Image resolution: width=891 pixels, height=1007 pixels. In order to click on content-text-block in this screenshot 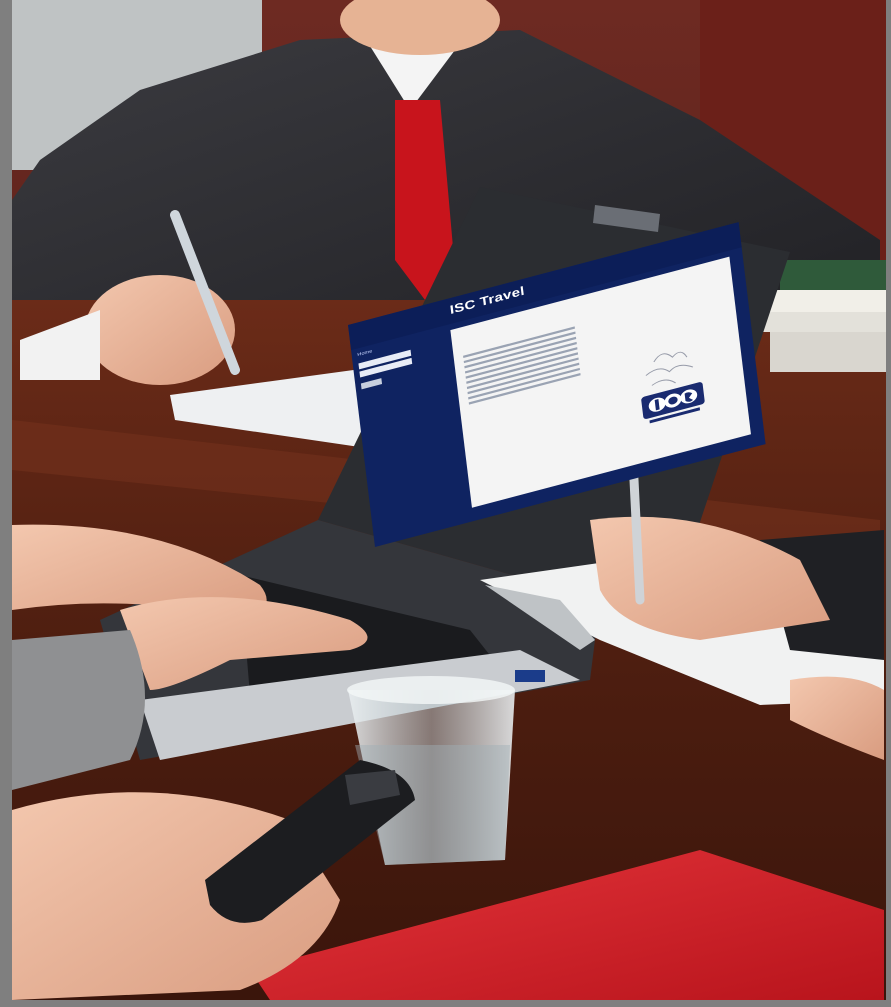, I will do `click(522, 365)`.